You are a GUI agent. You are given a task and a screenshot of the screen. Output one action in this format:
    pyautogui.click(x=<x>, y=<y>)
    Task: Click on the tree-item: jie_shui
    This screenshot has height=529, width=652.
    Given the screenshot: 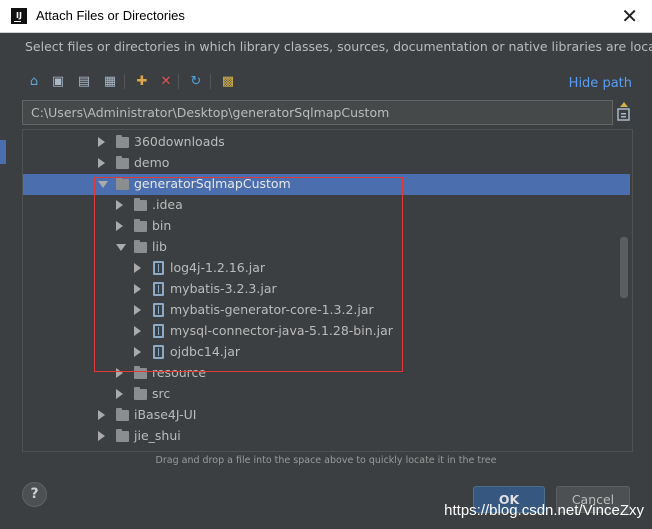 What is the action you would take?
    pyautogui.click(x=326, y=436)
    